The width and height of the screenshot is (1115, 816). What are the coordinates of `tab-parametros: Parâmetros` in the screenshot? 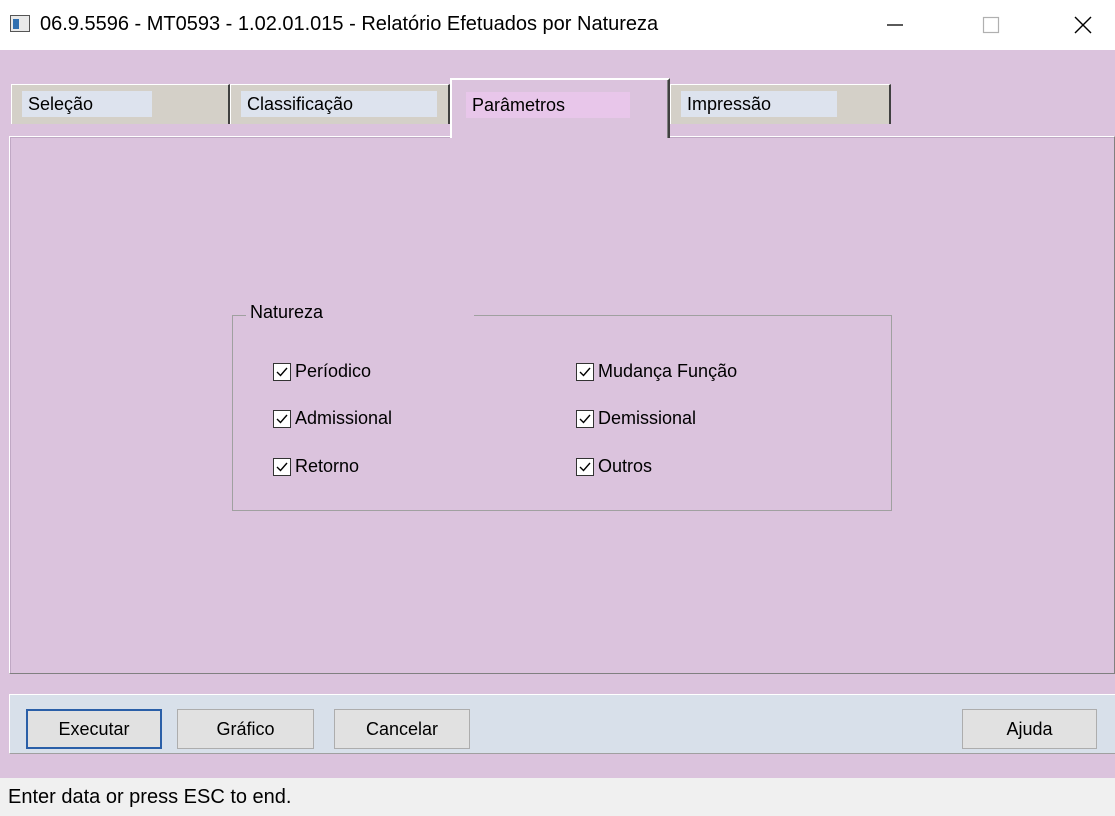 It's located at (560, 108).